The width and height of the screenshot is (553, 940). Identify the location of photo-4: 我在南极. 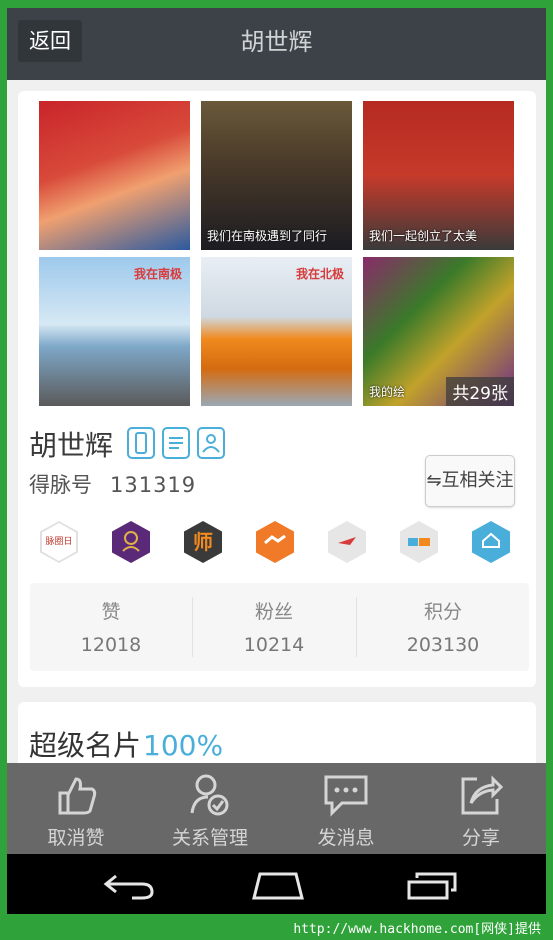
(114, 331).